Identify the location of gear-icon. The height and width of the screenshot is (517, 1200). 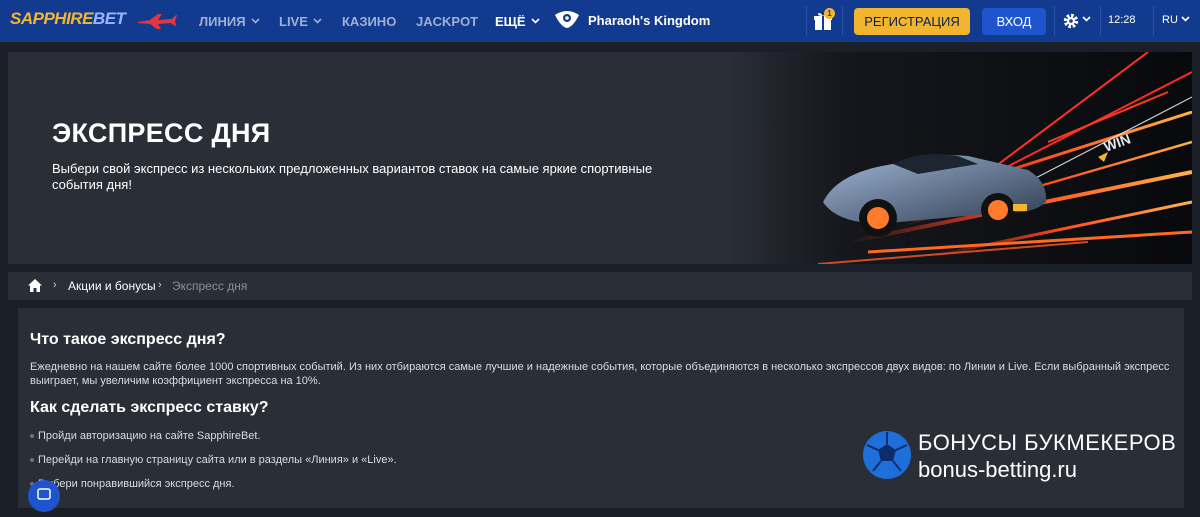
(1071, 21).